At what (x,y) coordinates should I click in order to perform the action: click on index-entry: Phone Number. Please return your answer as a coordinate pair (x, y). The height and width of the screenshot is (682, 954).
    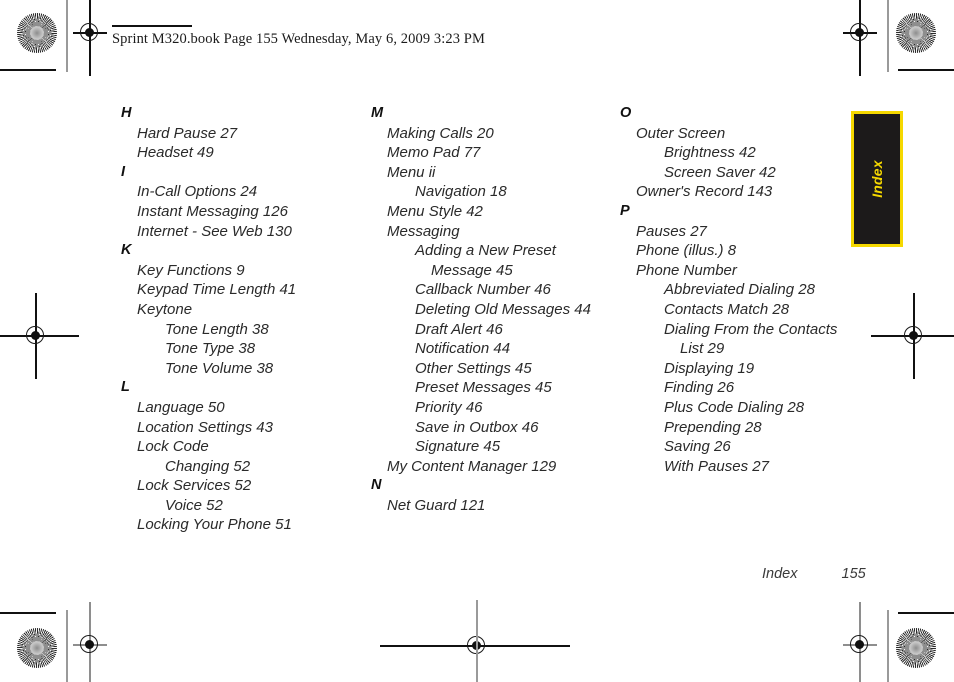
    Looking at the image, I should click on (686, 270).